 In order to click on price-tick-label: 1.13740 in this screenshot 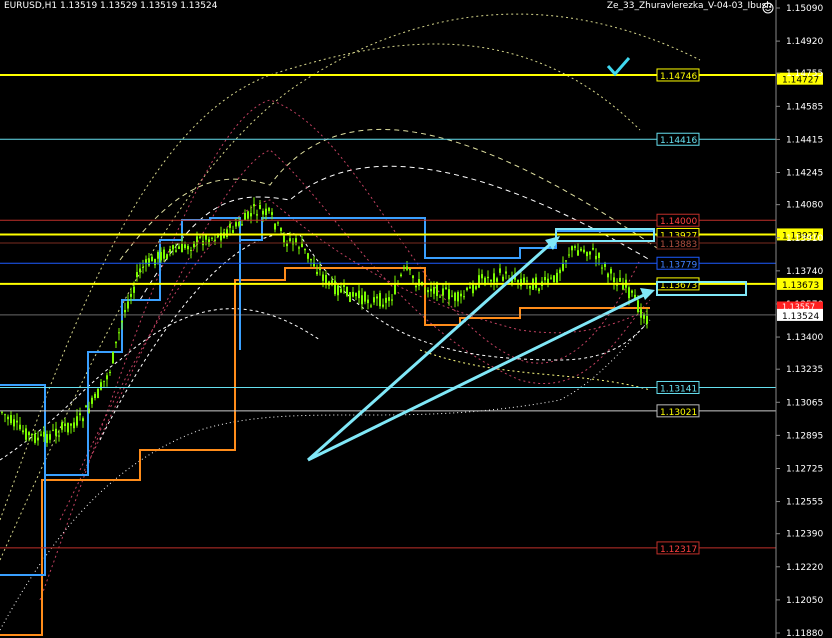, I will do `click(804, 272)`.